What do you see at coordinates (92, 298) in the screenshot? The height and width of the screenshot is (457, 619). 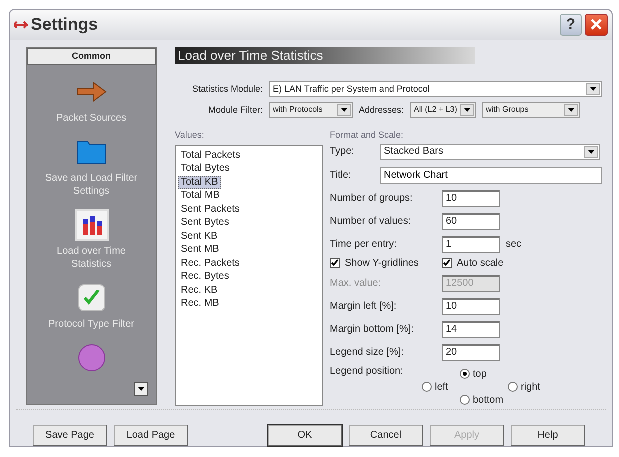 I see `checkmark-icon` at bounding box center [92, 298].